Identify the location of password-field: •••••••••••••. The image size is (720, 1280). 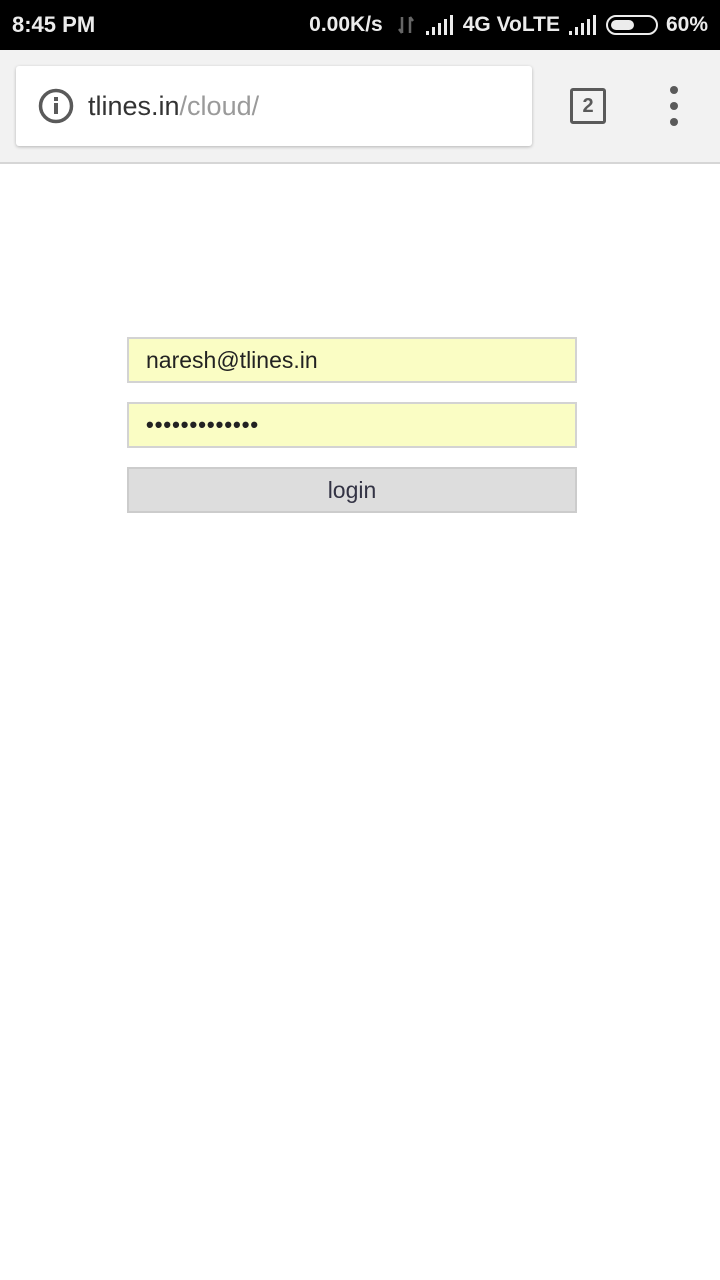
(352, 425).